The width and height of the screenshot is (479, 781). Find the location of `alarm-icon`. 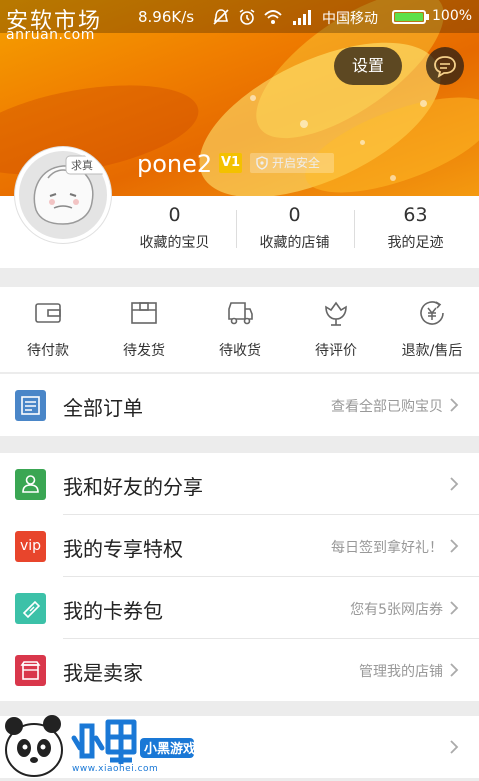

alarm-icon is located at coordinates (247, 17).